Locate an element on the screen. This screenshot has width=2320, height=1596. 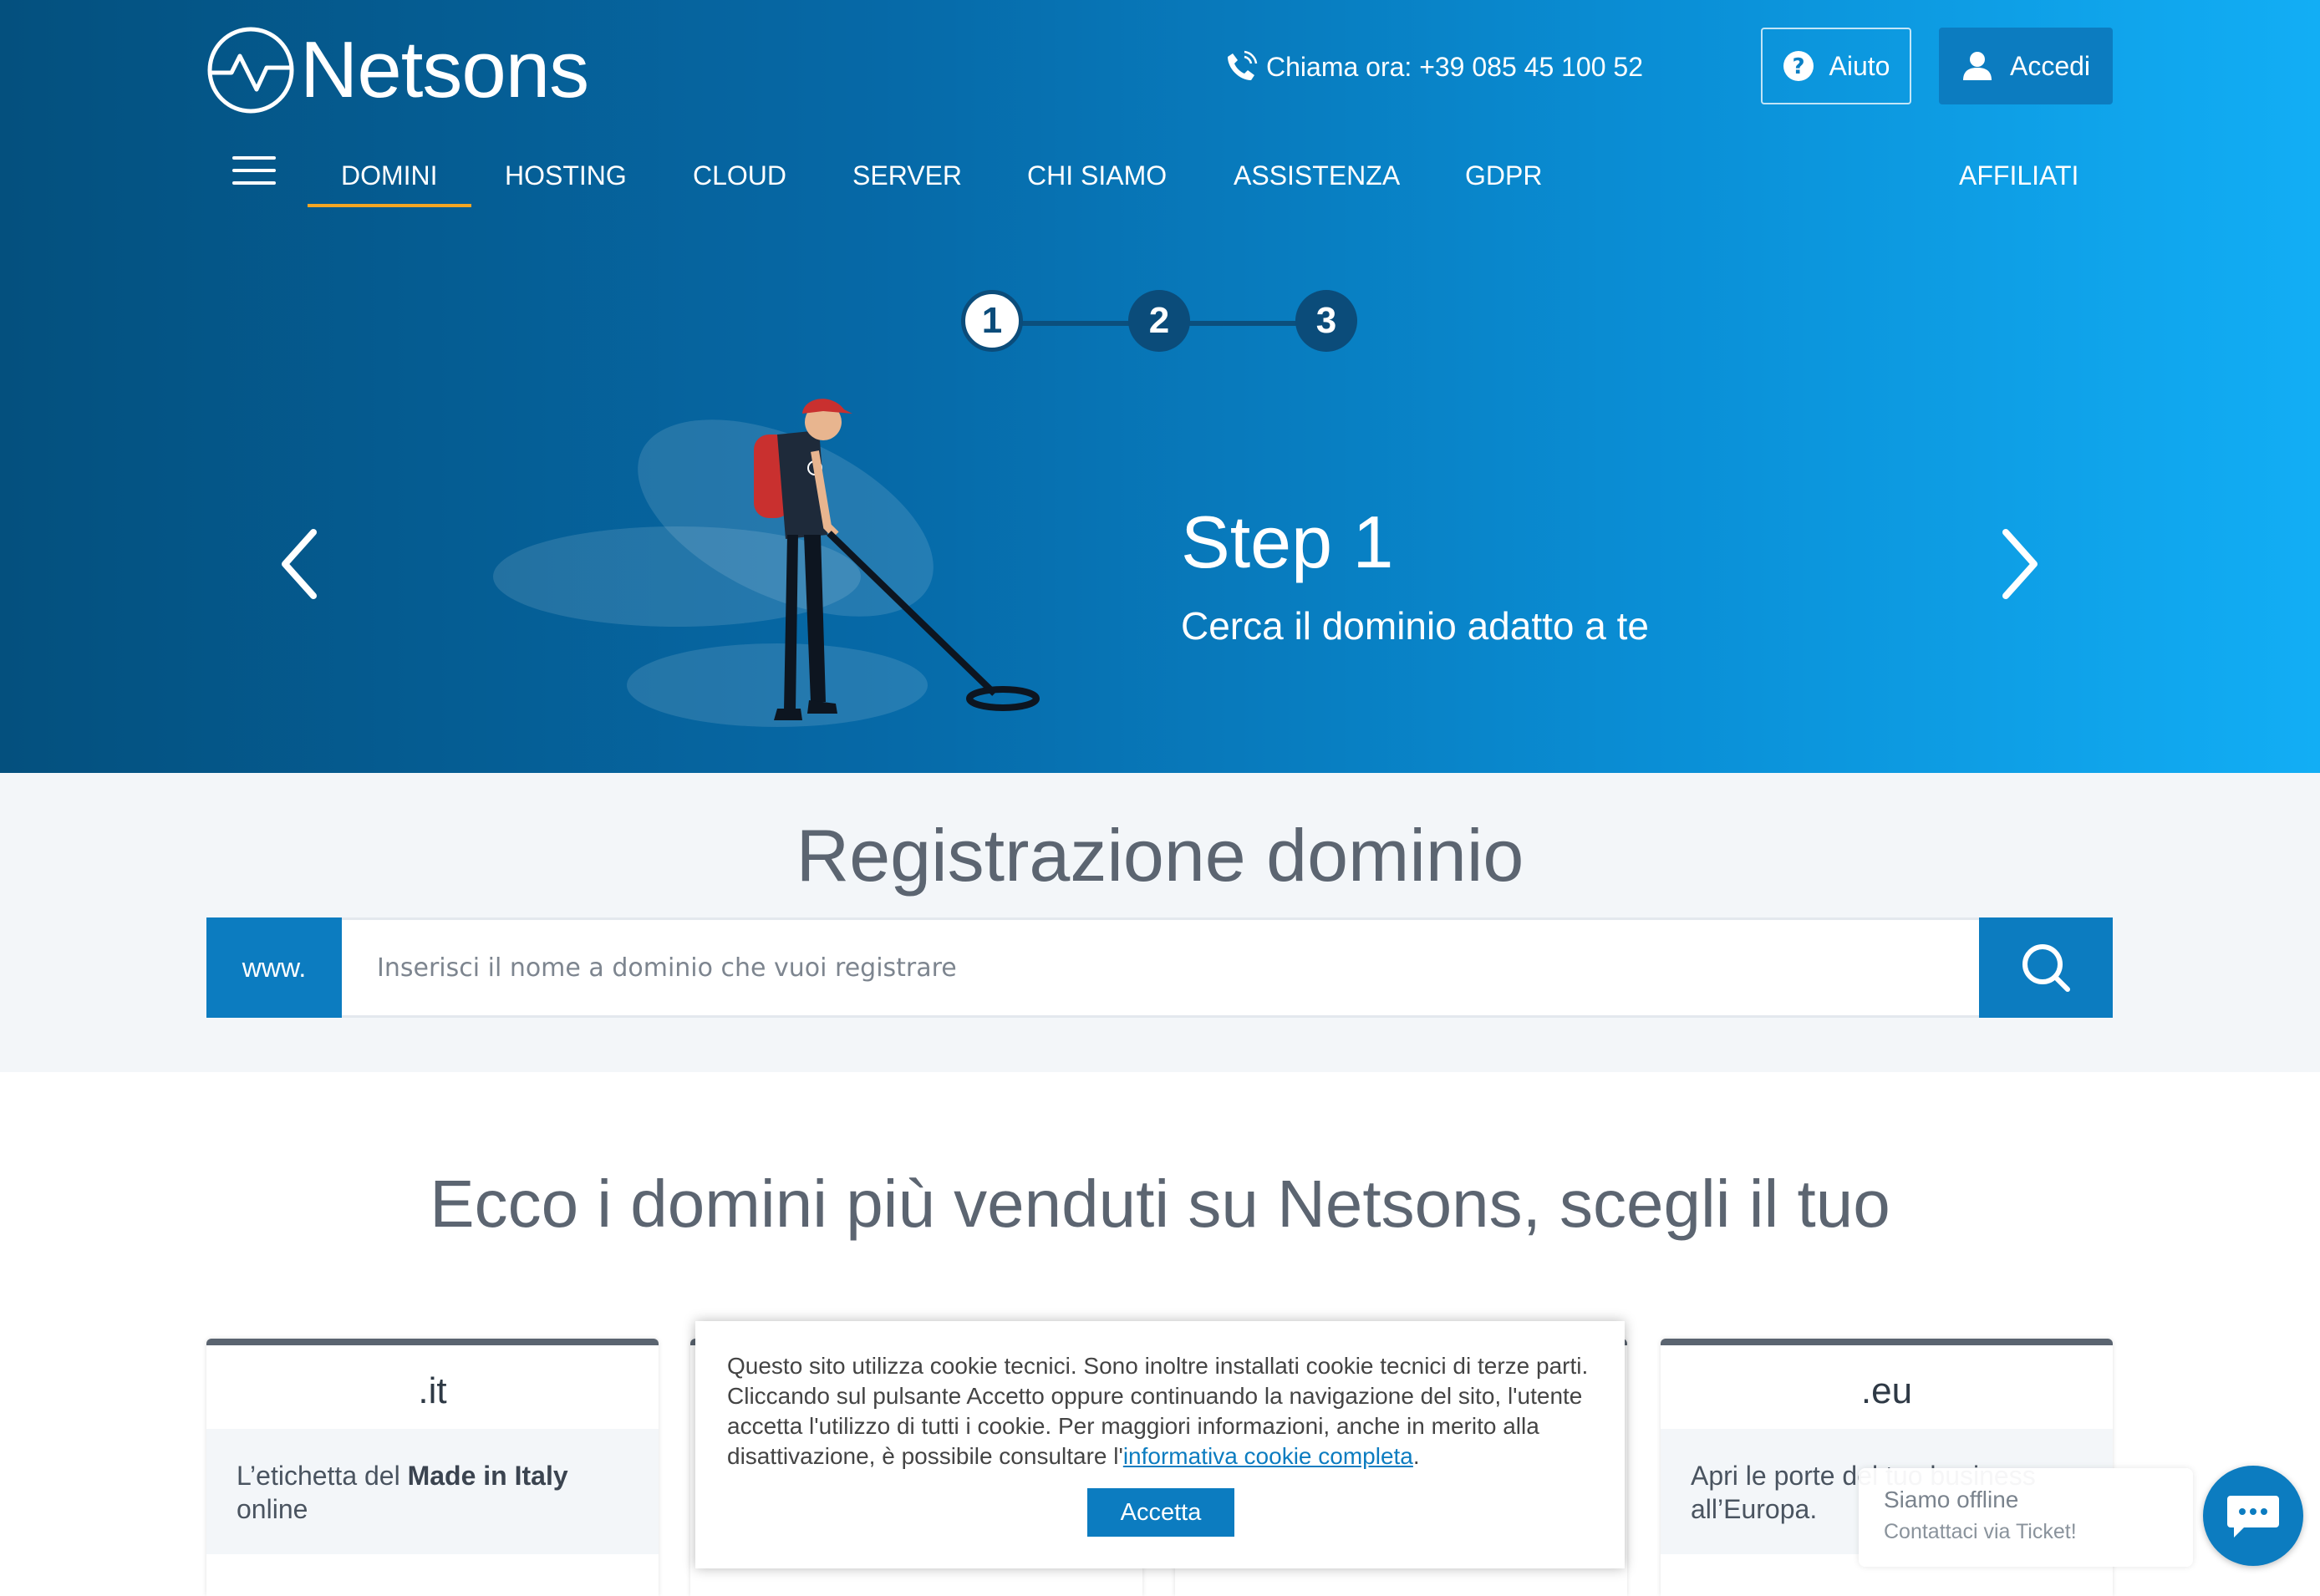
step-indicator: 1 2 3 is located at coordinates (1161, 323).